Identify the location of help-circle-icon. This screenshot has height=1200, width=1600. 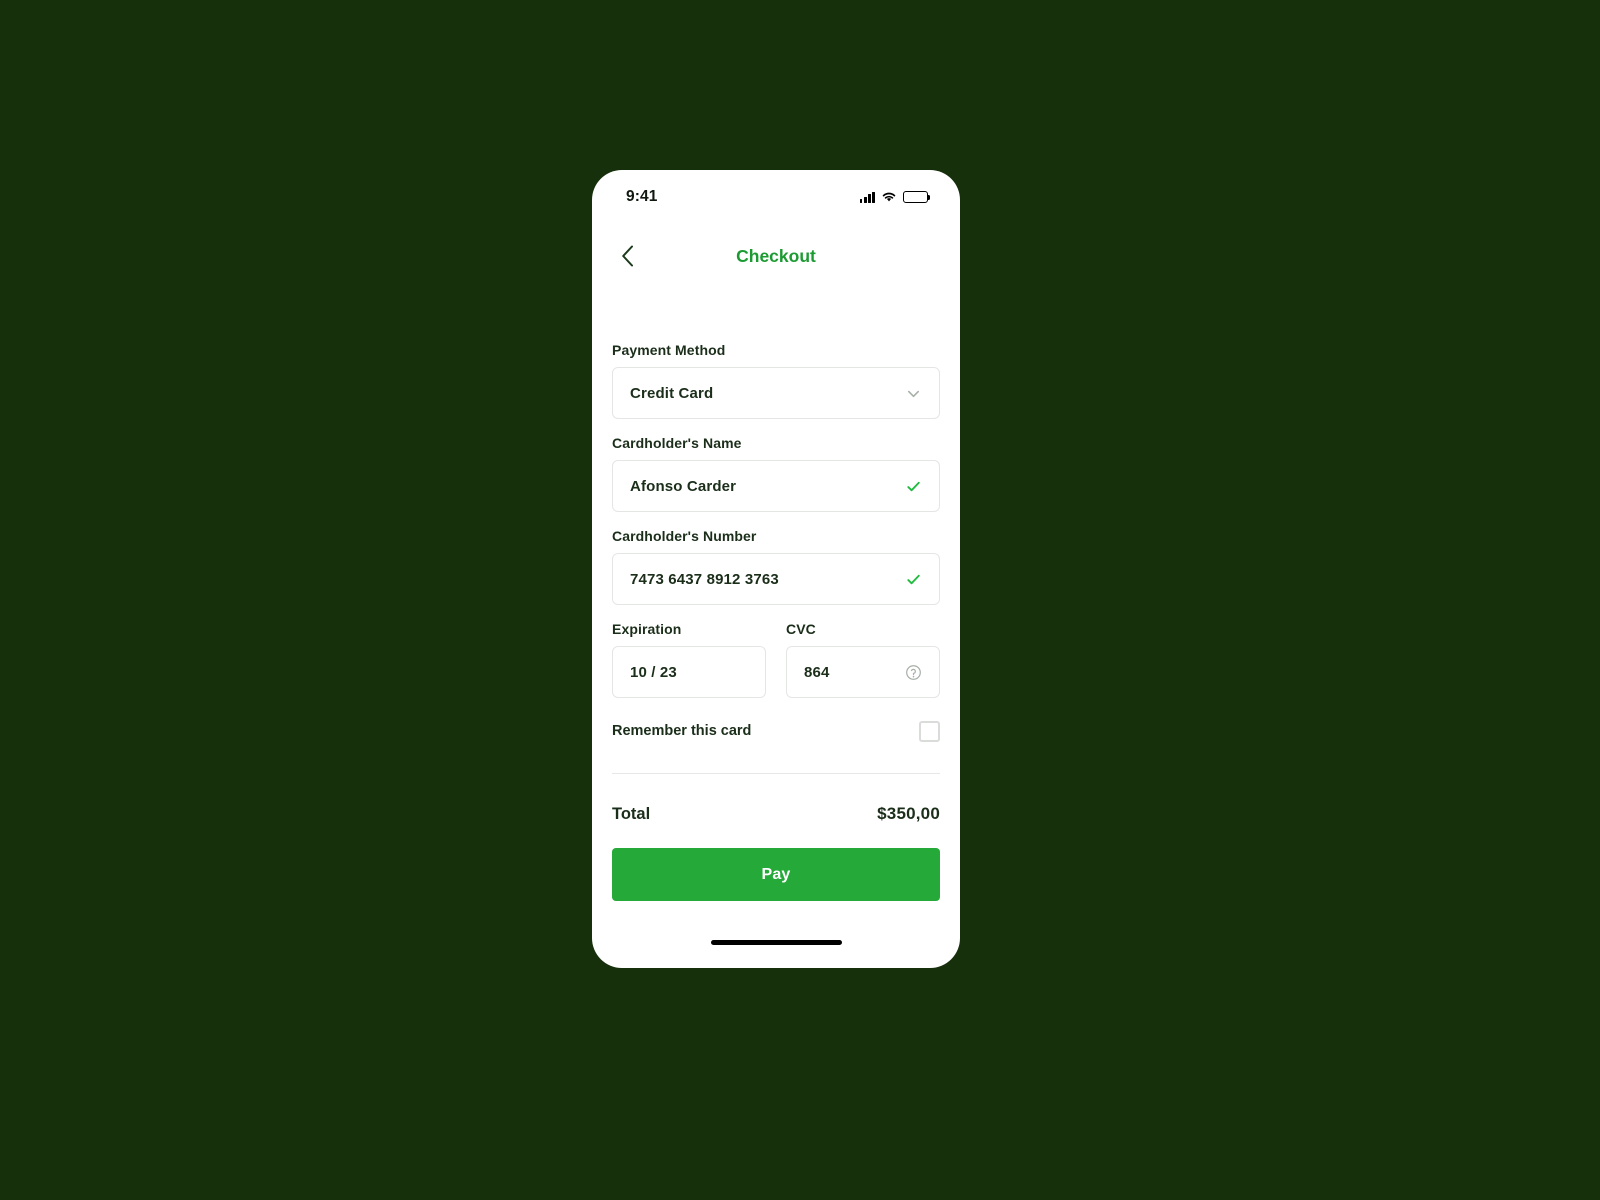
(913, 672).